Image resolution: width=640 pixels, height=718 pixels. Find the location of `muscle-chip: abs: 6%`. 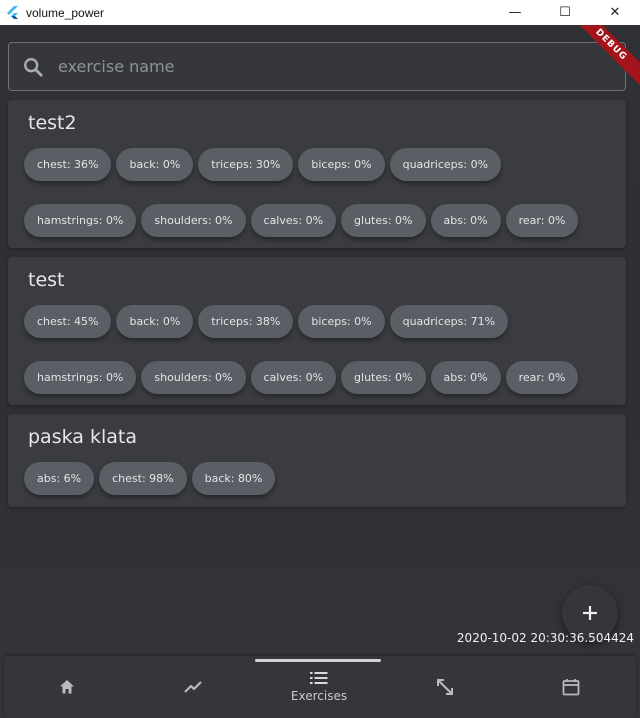

muscle-chip: abs: 6% is located at coordinates (59, 478).